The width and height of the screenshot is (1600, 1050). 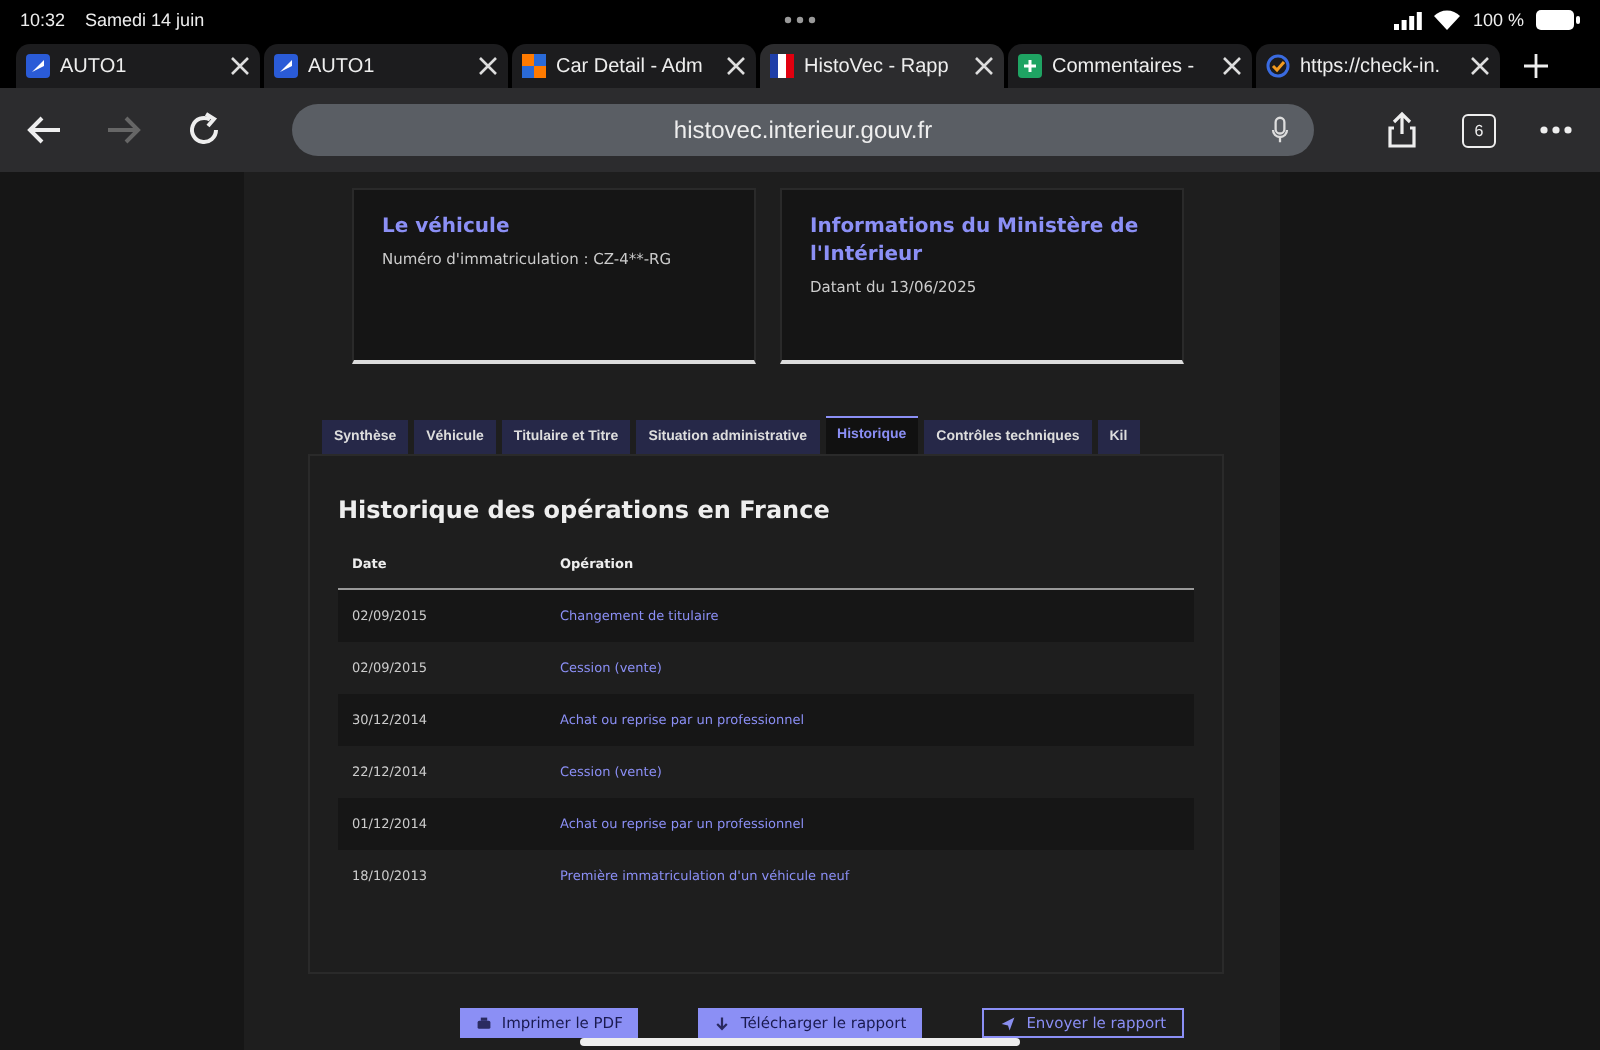 I want to click on address-bar: histovec.interieur.gouv.fr, so click(x=803, y=130).